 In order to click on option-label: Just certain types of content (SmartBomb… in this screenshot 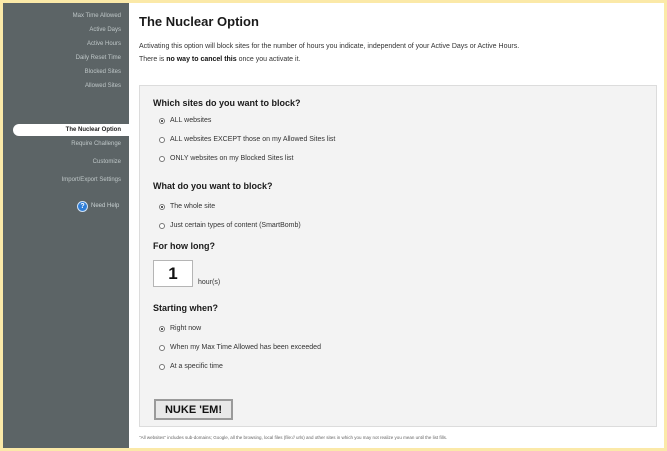, I will do `click(235, 225)`.